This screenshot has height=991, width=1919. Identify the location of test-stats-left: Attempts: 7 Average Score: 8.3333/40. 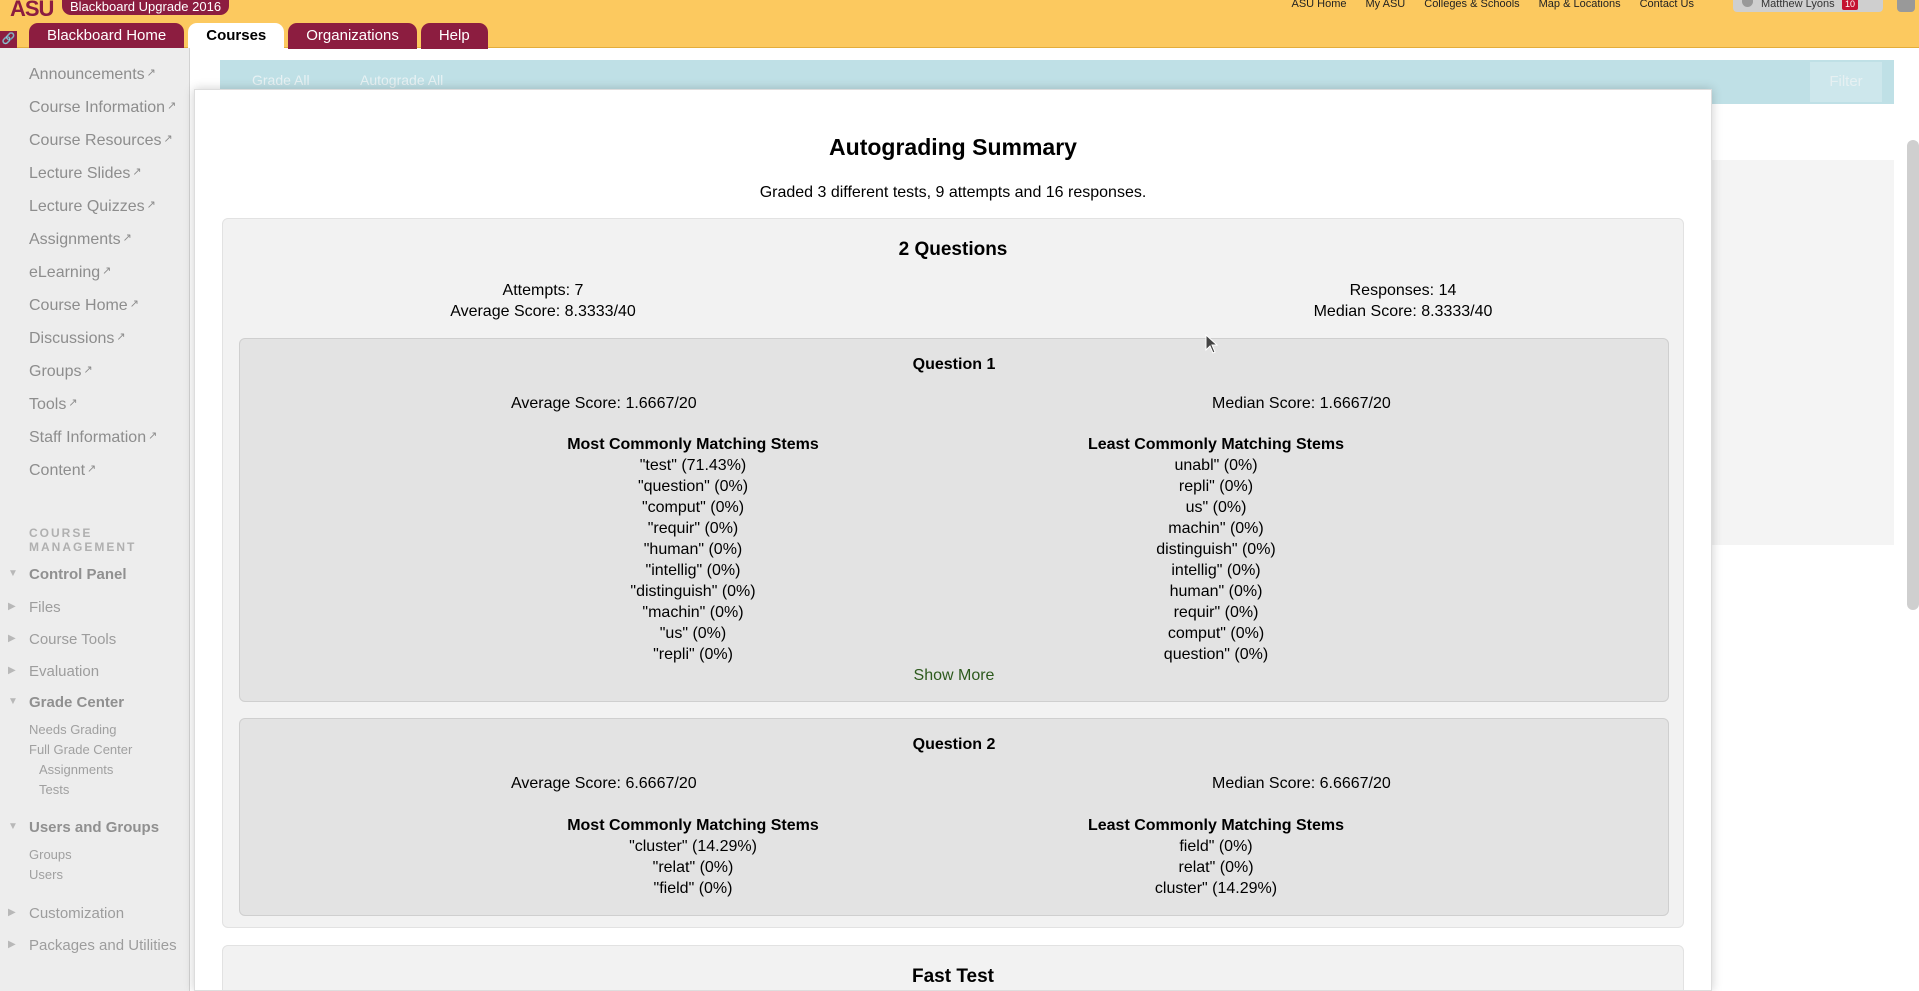
(543, 301).